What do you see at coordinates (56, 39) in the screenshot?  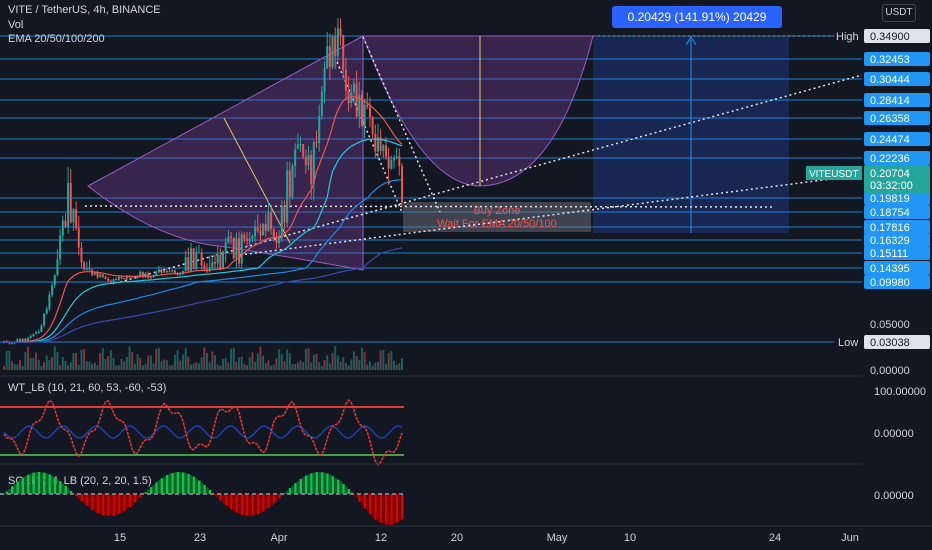 I see `ema-legend: EMA 20/50/100/200` at bounding box center [56, 39].